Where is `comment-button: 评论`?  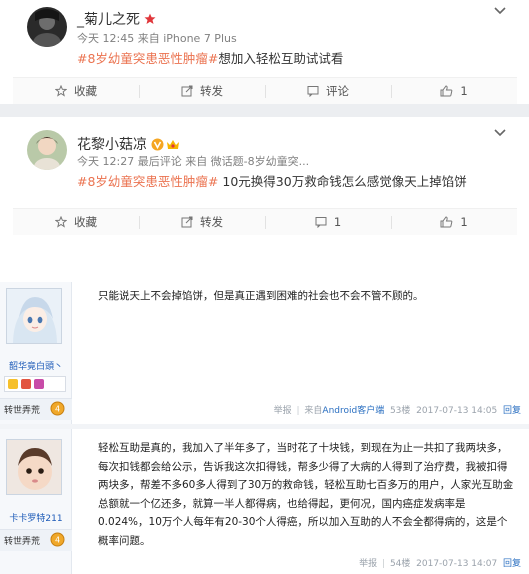
comment-button: 评论 is located at coordinates (328, 91).